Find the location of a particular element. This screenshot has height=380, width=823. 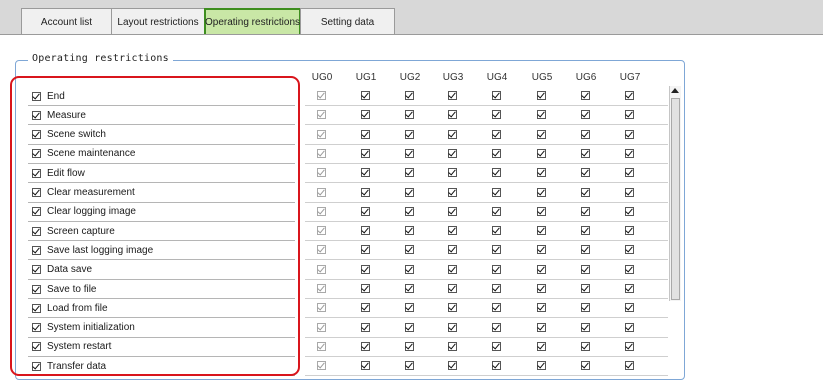

tab-setting-data: Setting data is located at coordinates (347, 21).